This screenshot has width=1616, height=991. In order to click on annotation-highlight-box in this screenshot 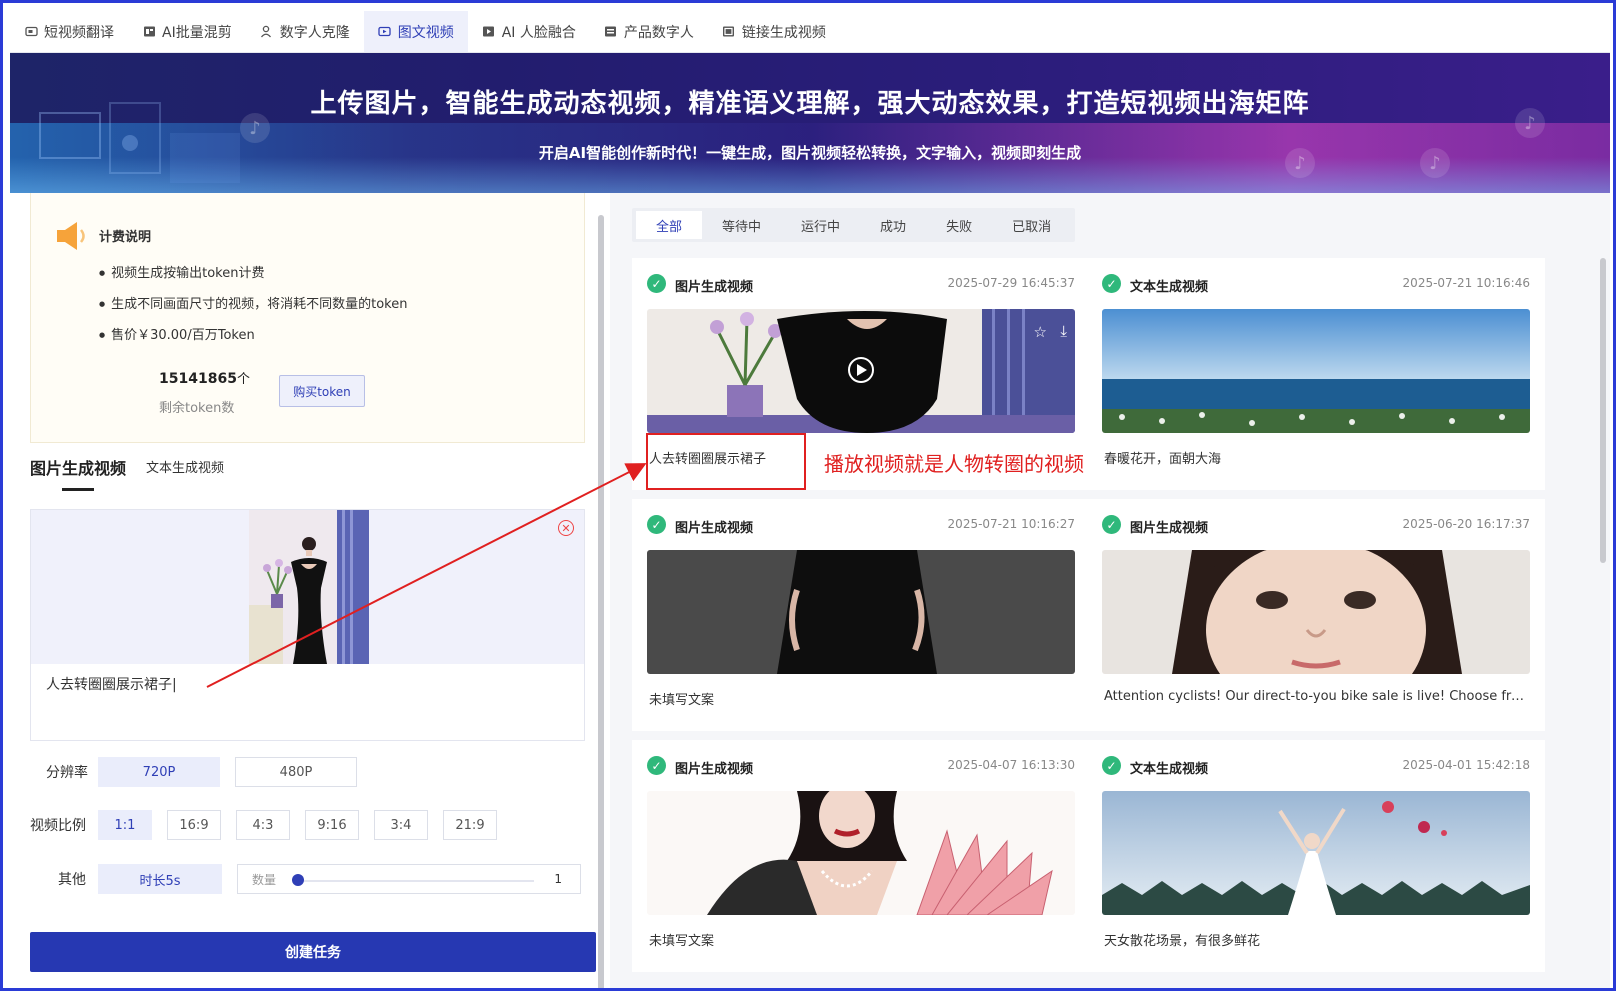, I will do `click(726, 461)`.